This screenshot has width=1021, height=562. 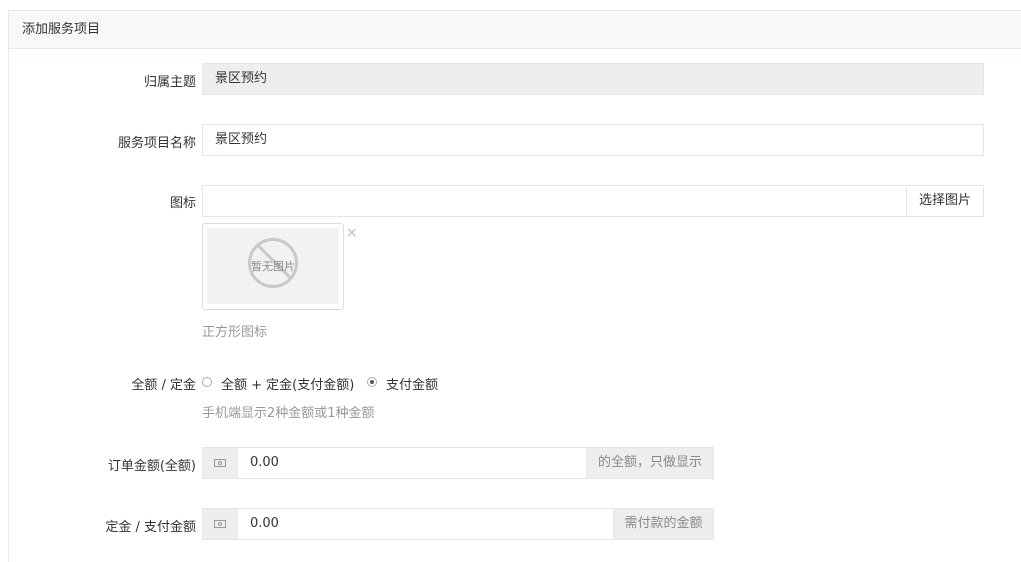 I want to click on radio-full-deposit-label: 全额 + 定金(支付金额), so click(x=287, y=383).